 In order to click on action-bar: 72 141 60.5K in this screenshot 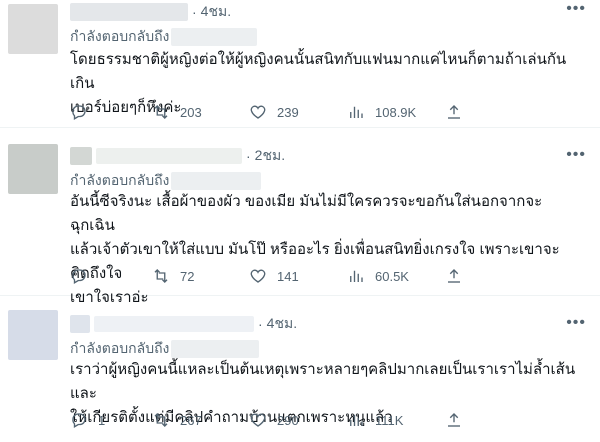, I will do `click(328, 276)`.